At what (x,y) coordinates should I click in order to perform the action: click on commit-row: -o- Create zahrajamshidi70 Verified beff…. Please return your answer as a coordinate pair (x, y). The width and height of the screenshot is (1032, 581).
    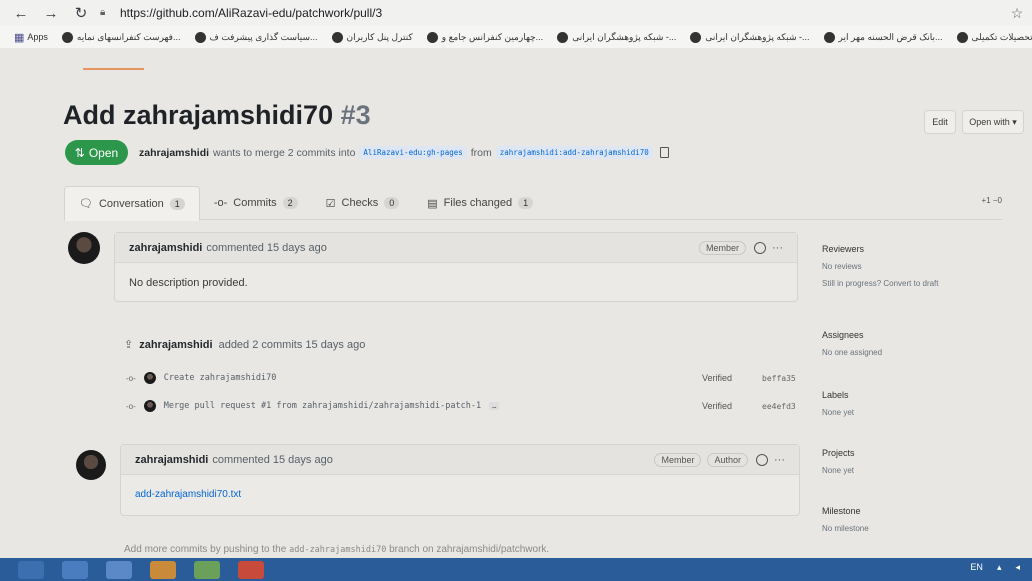
    Looking at the image, I should click on (466, 378).